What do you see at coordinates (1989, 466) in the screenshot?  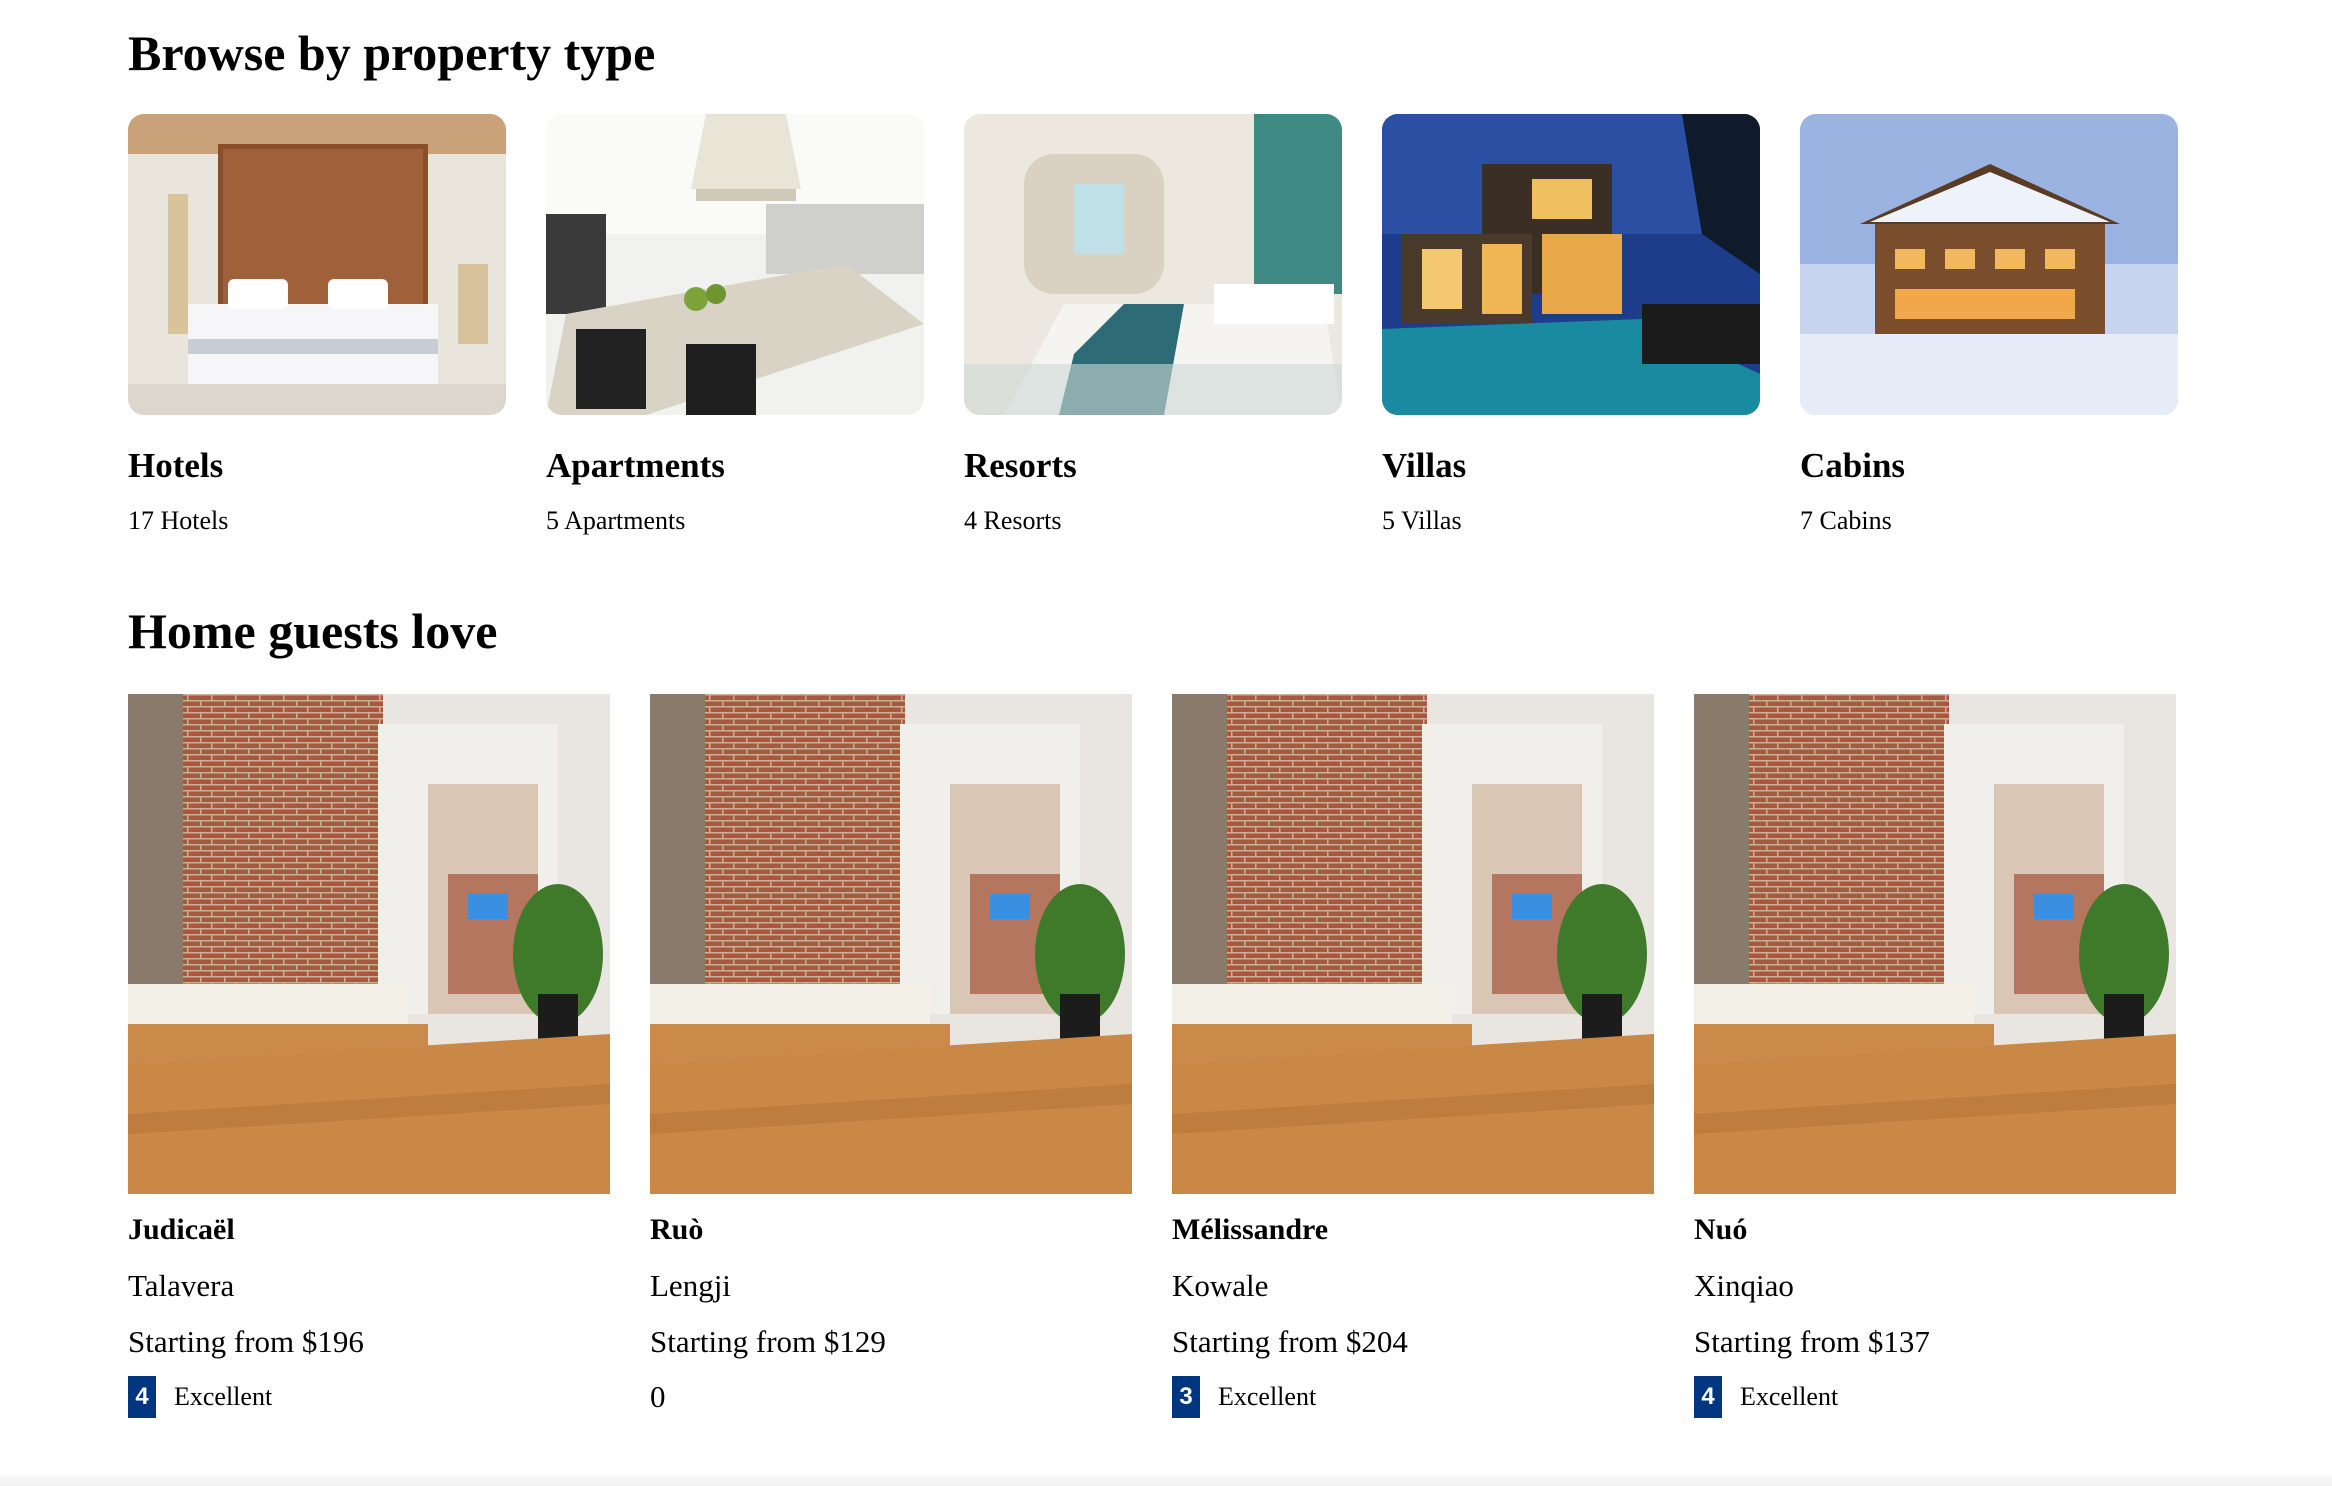 I see `property-type-name: Cabins` at bounding box center [1989, 466].